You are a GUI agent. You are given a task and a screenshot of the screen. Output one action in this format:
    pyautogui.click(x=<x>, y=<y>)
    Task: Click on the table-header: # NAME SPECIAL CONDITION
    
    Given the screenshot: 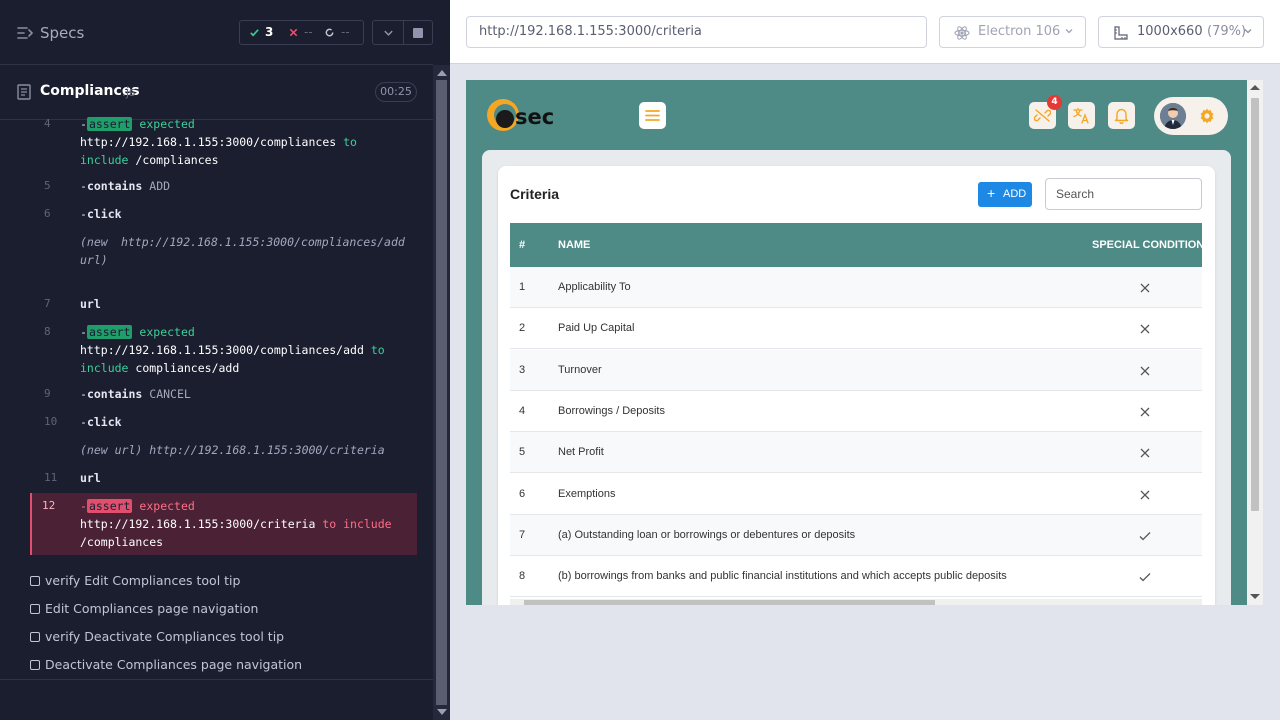 What is the action you would take?
    pyautogui.click(x=856, y=245)
    